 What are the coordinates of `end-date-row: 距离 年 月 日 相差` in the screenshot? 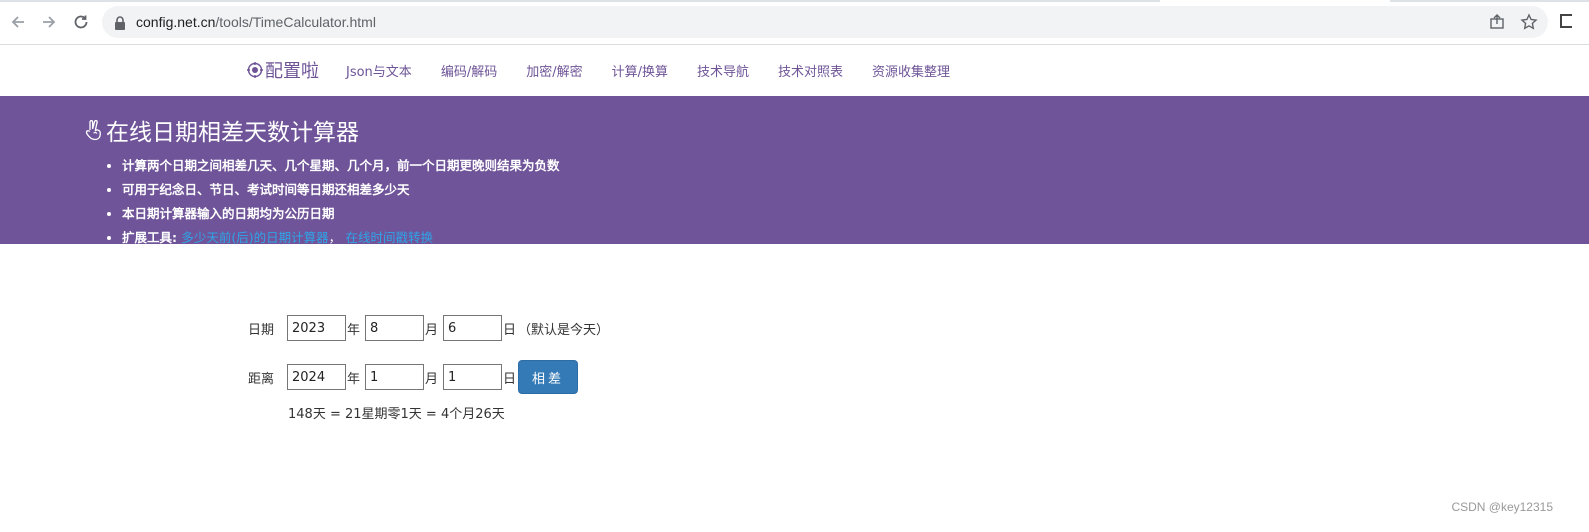 It's located at (413, 377).